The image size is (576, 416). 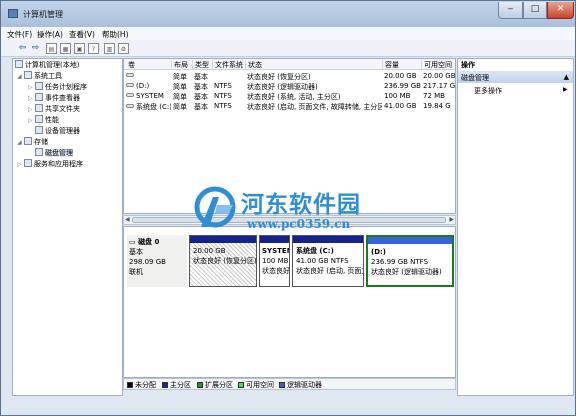 I want to click on column-status: 状态, so click(x=313, y=64).